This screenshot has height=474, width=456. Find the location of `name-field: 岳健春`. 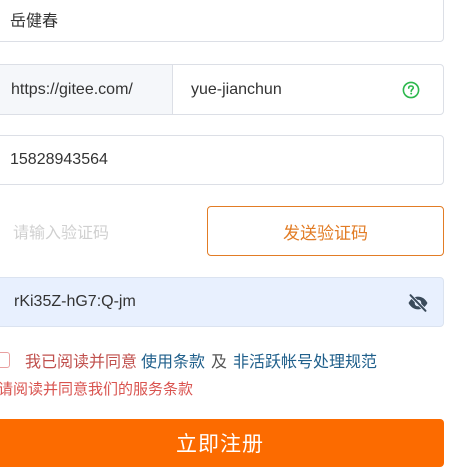

name-field: 岳健春 is located at coordinates (222, 21).